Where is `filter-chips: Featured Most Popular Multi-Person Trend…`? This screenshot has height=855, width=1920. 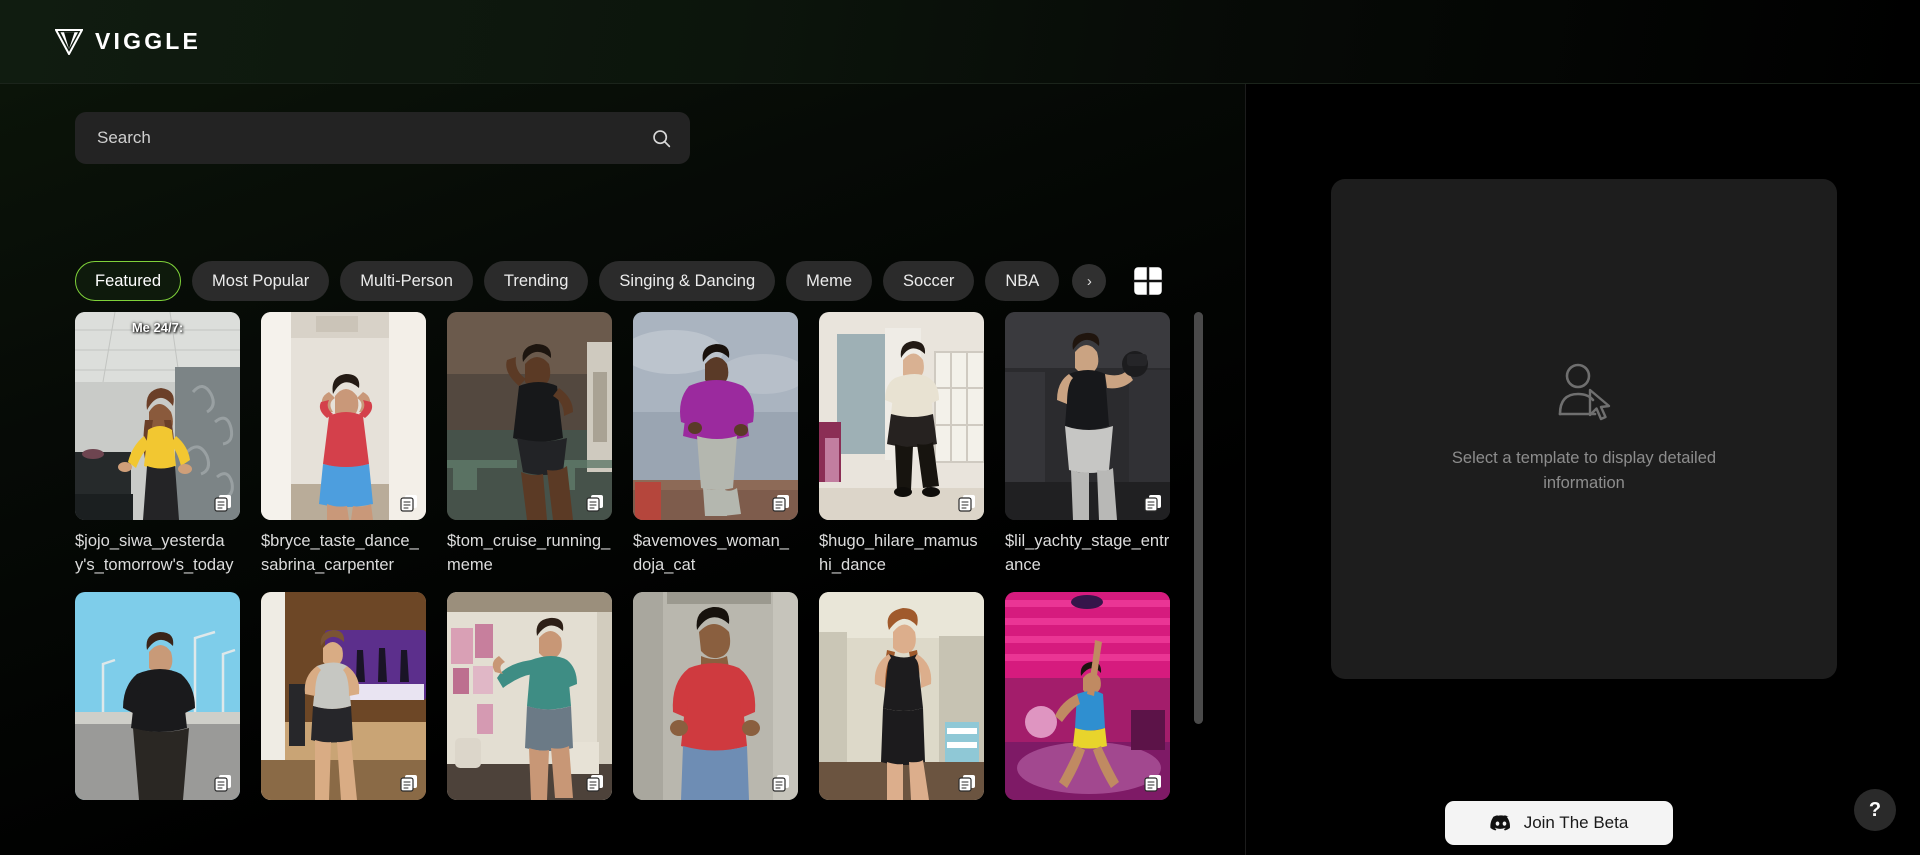 filter-chips: Featured Most Popular Multi-Person Trend… is located at coordinates (635, 281).